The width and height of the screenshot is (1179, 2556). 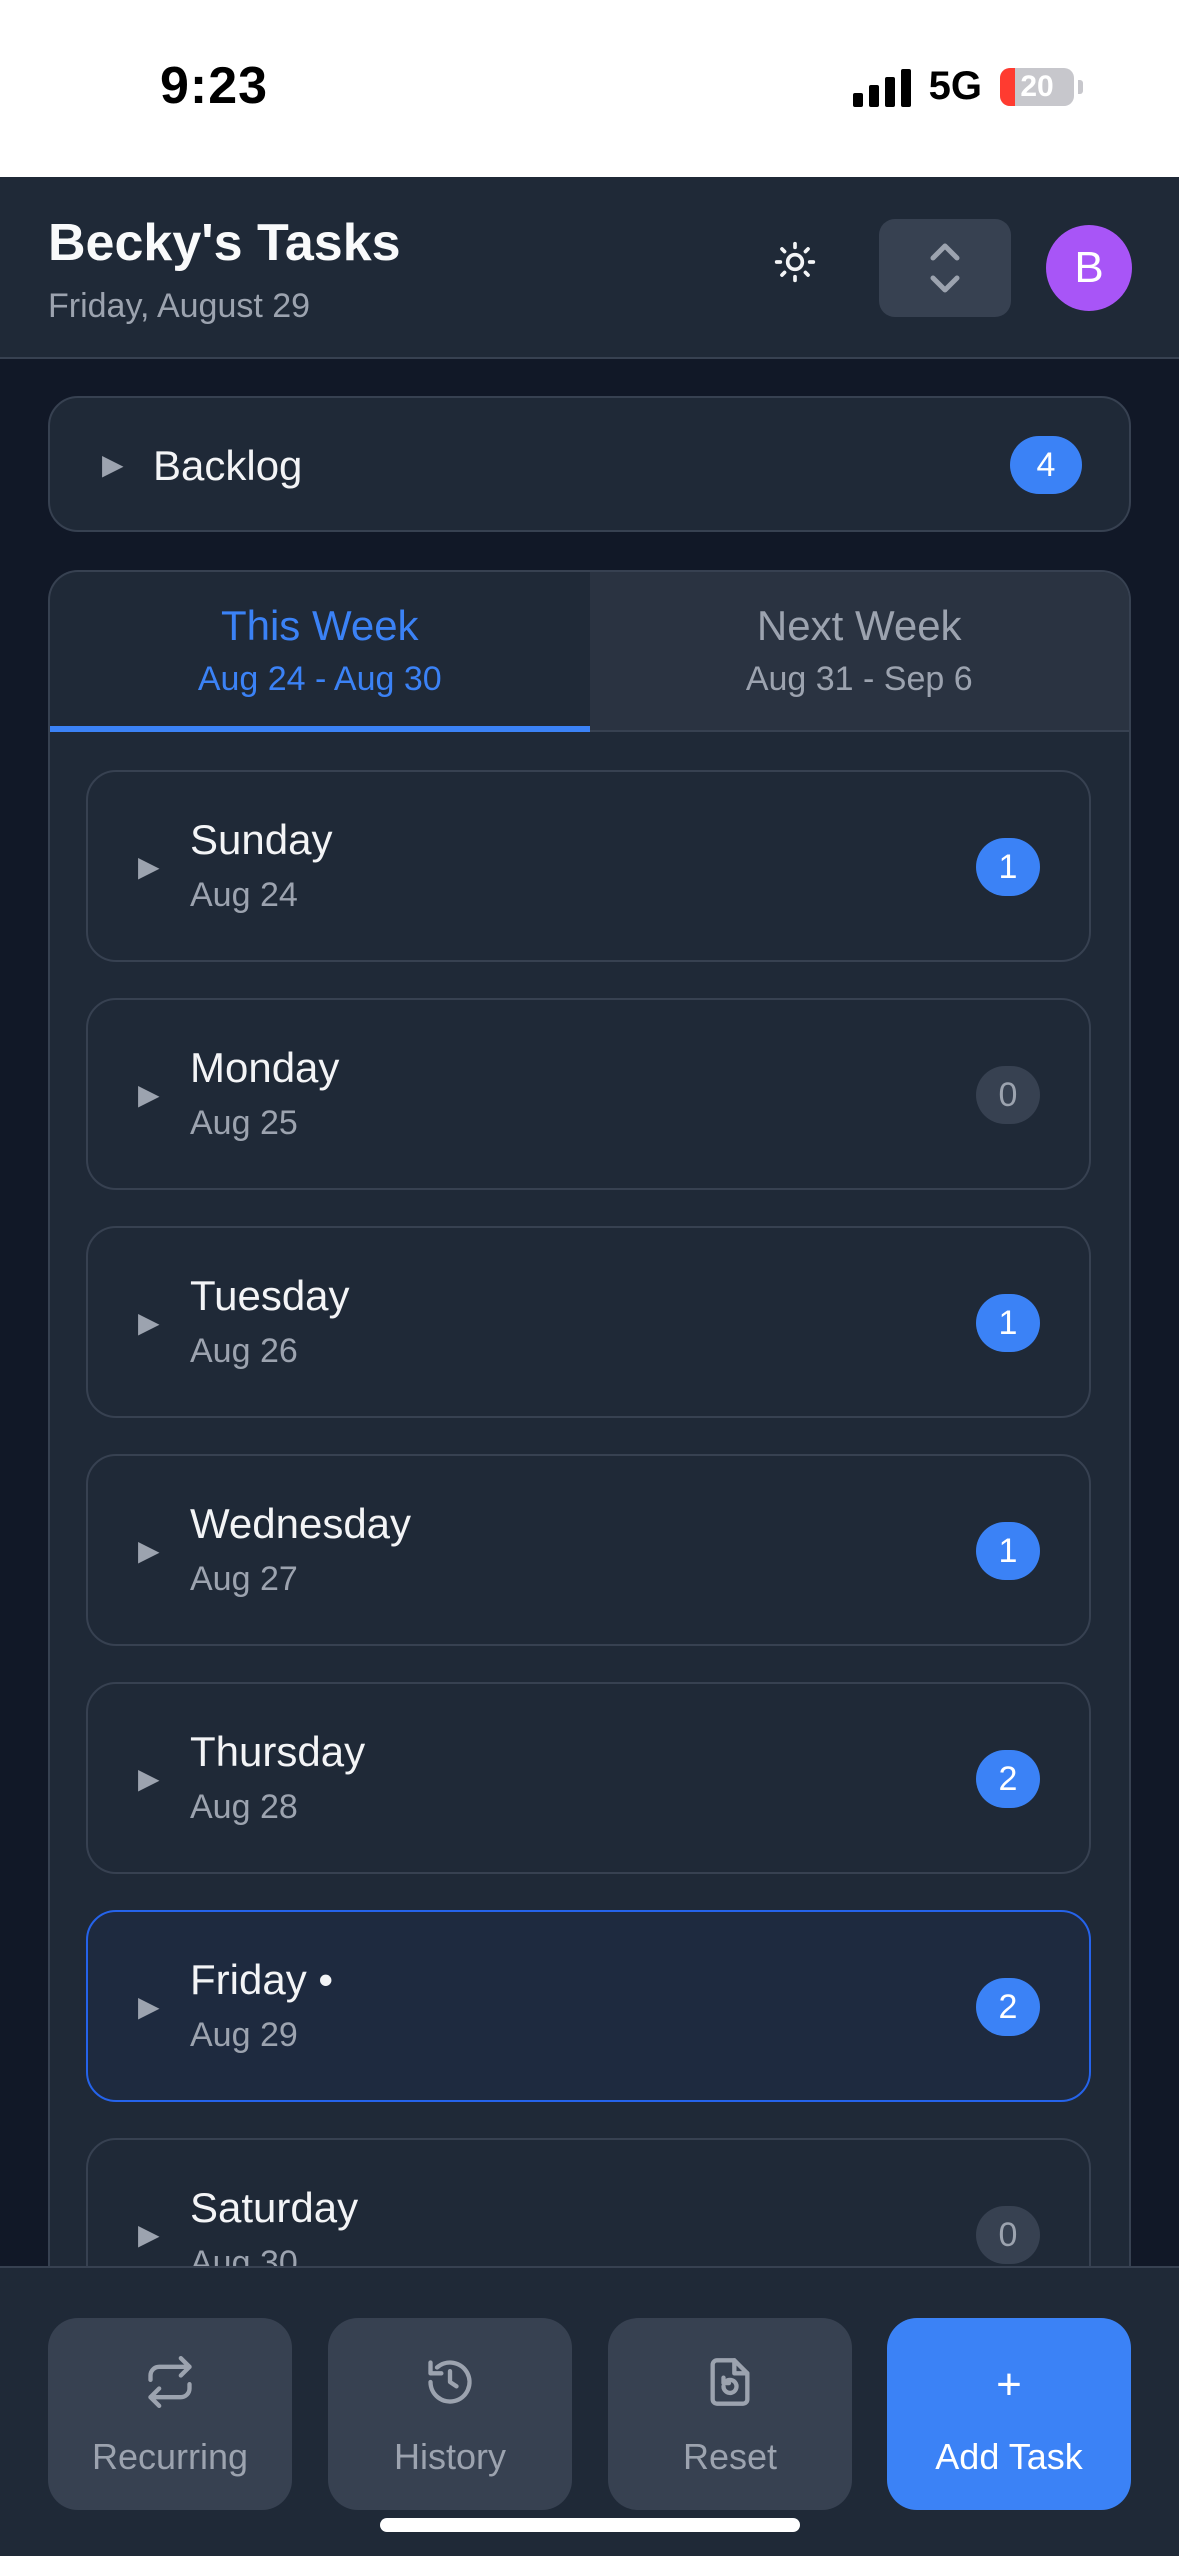 I want to click on day-date: Aug 29, so click(x=244, y=2035).